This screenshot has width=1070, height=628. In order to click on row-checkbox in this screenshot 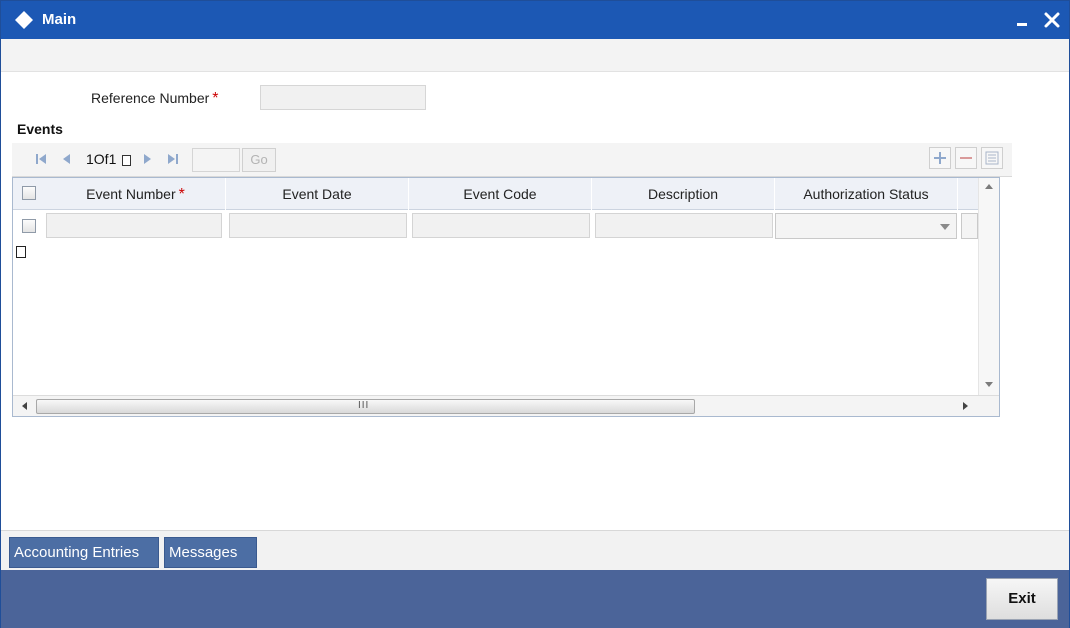, I will do `click(29, 226)`.